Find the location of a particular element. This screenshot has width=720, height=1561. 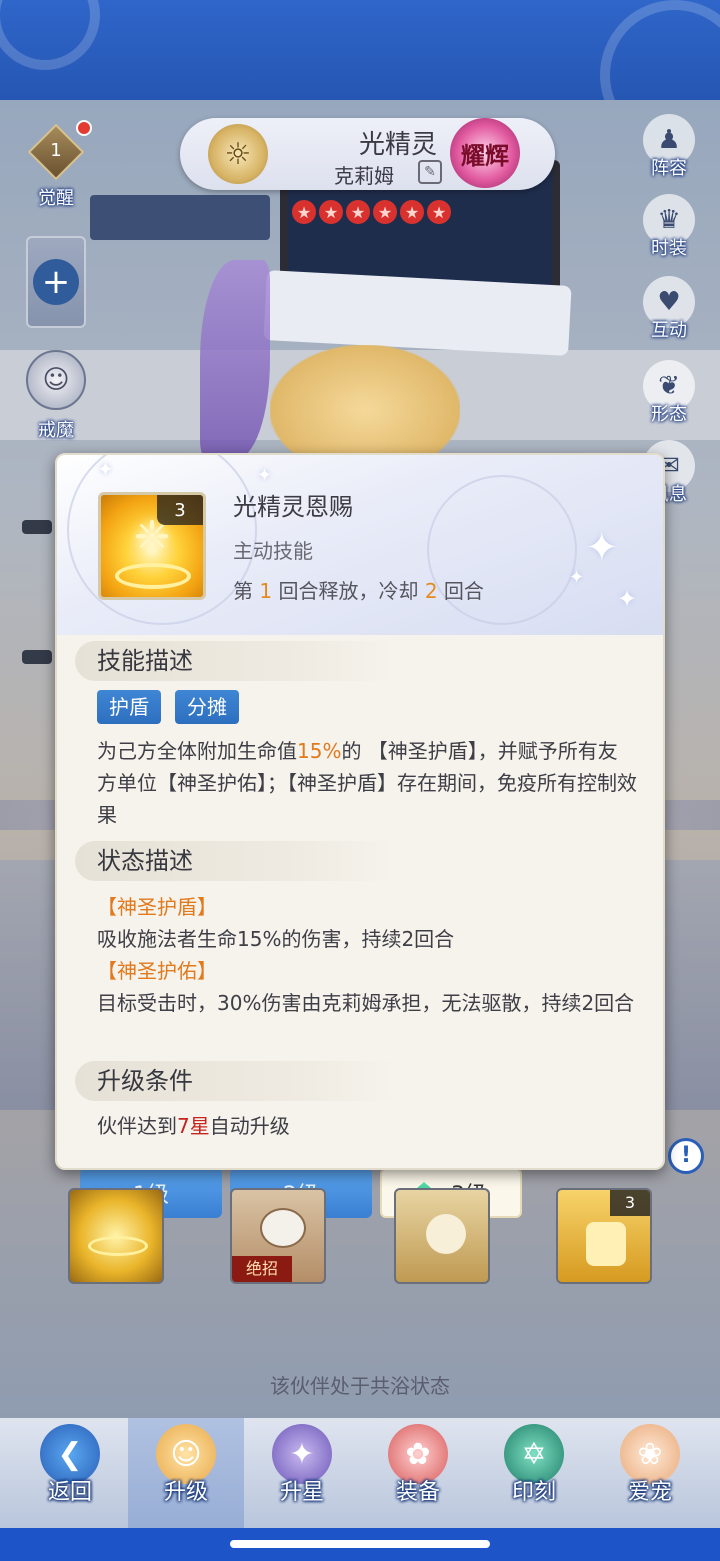

status-note: 该伙伴处于共浴状态 is located at coordinates (360, 1386).